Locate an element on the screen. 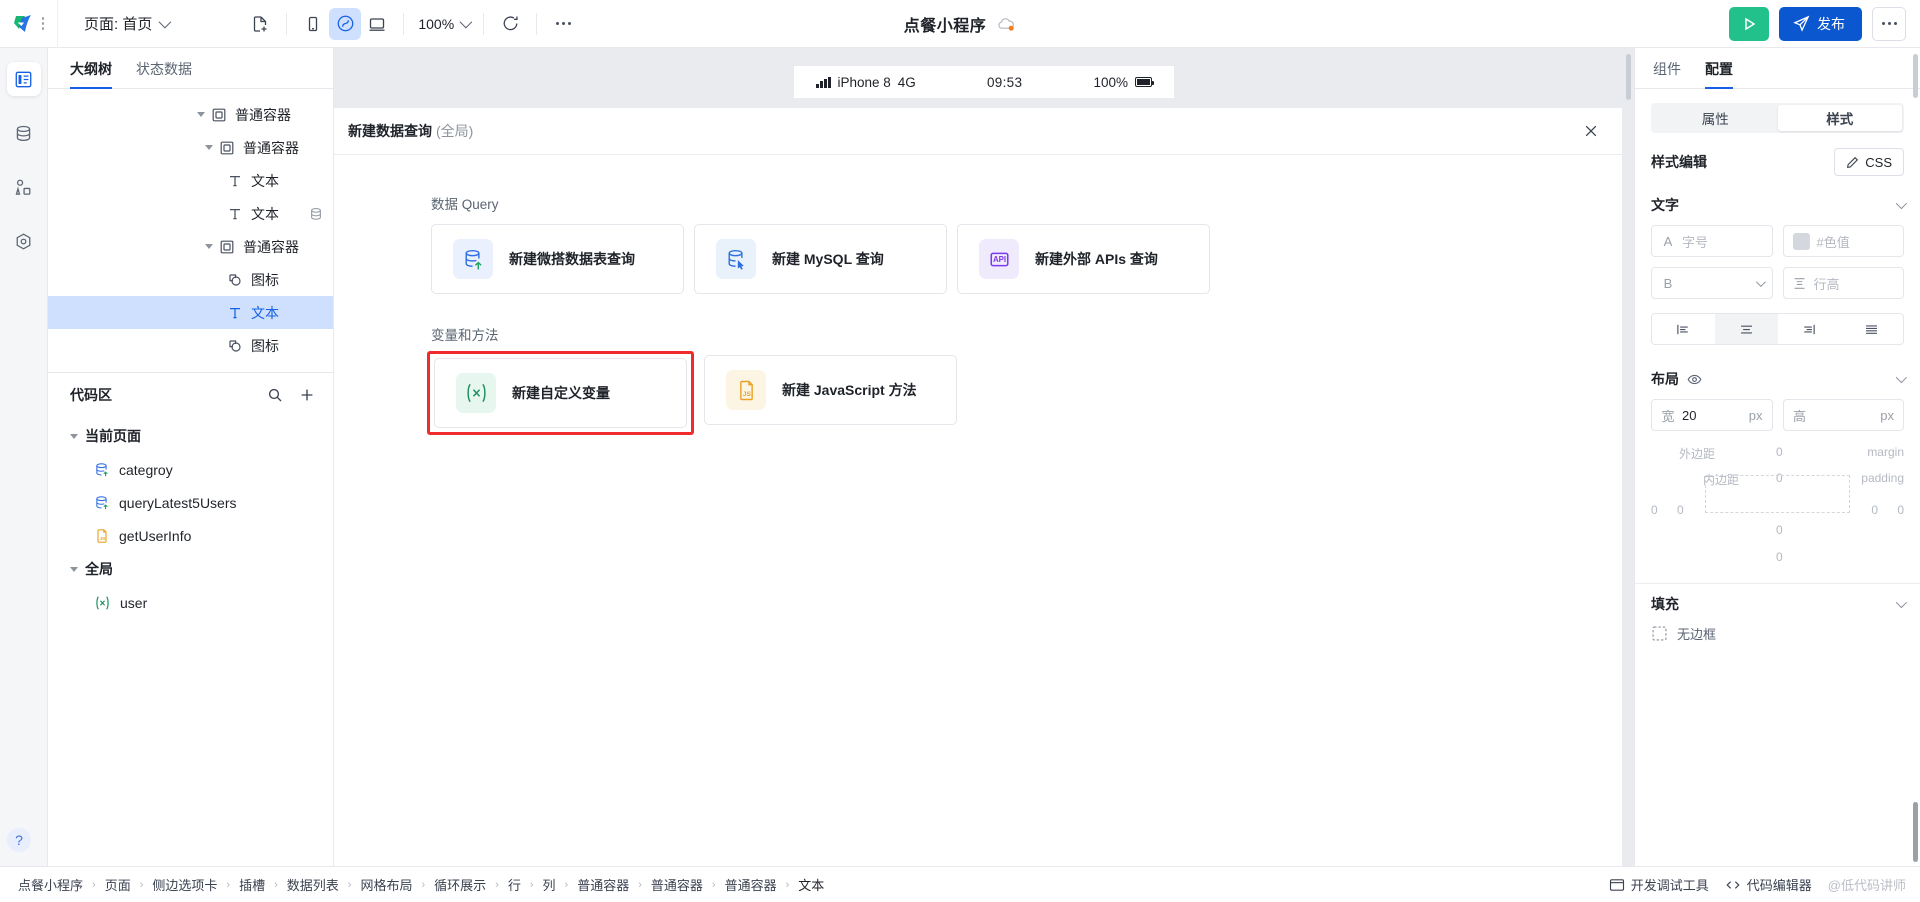  padding-left-value: 0 is located at coordinates (1680, 510).